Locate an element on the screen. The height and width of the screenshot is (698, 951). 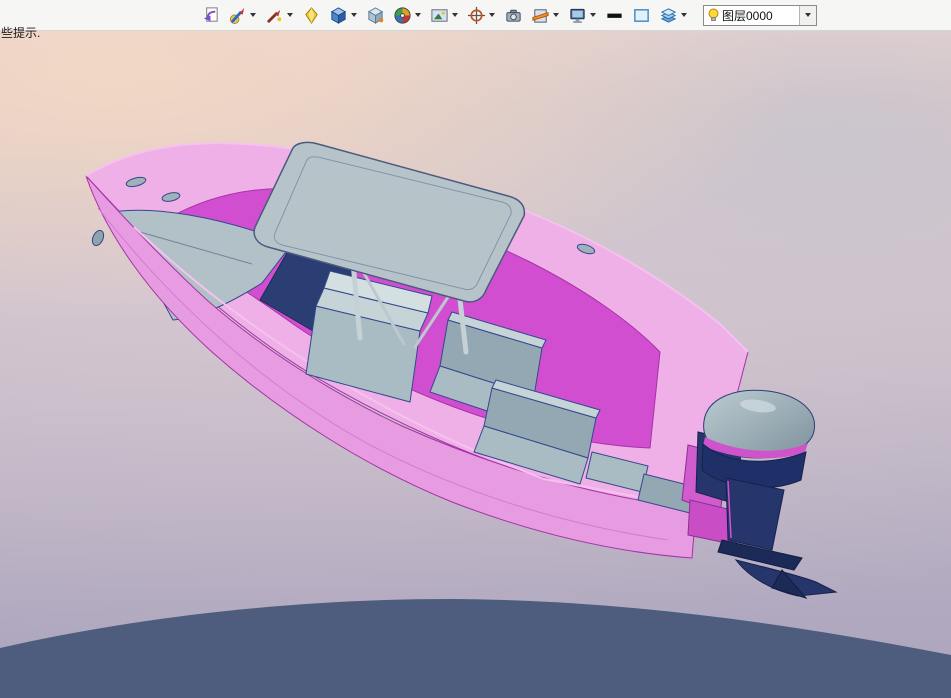
viewport-frame-button is located at coordinates (641, 15).